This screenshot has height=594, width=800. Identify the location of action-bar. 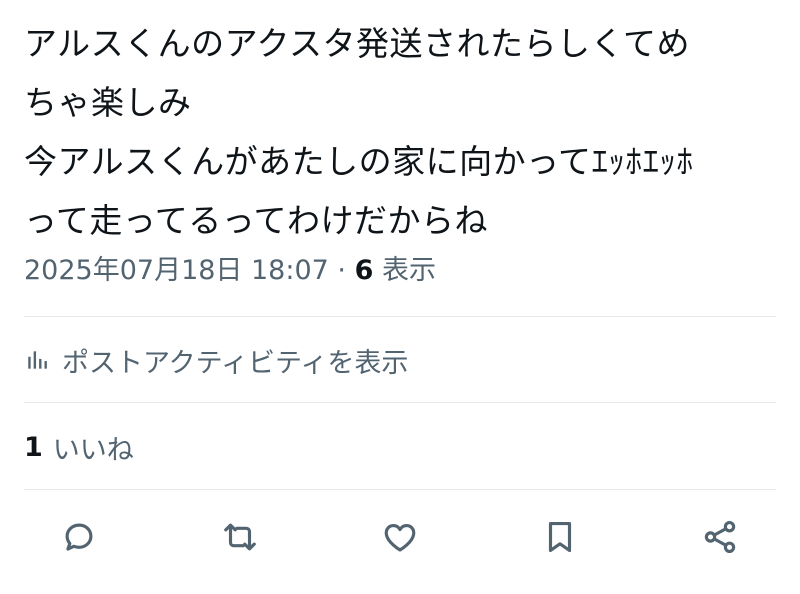
(400, 536).